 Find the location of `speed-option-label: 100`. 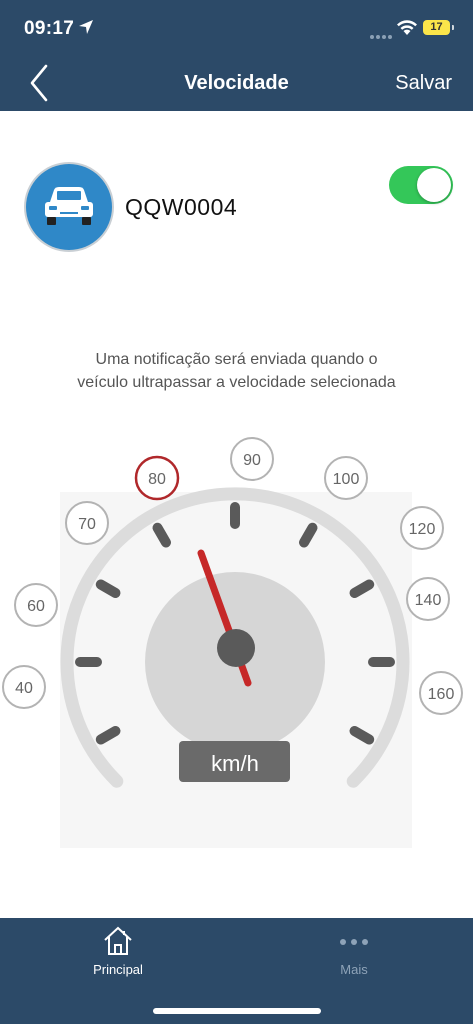

speed-option-label: 100 is located at coordinates (346, 479).